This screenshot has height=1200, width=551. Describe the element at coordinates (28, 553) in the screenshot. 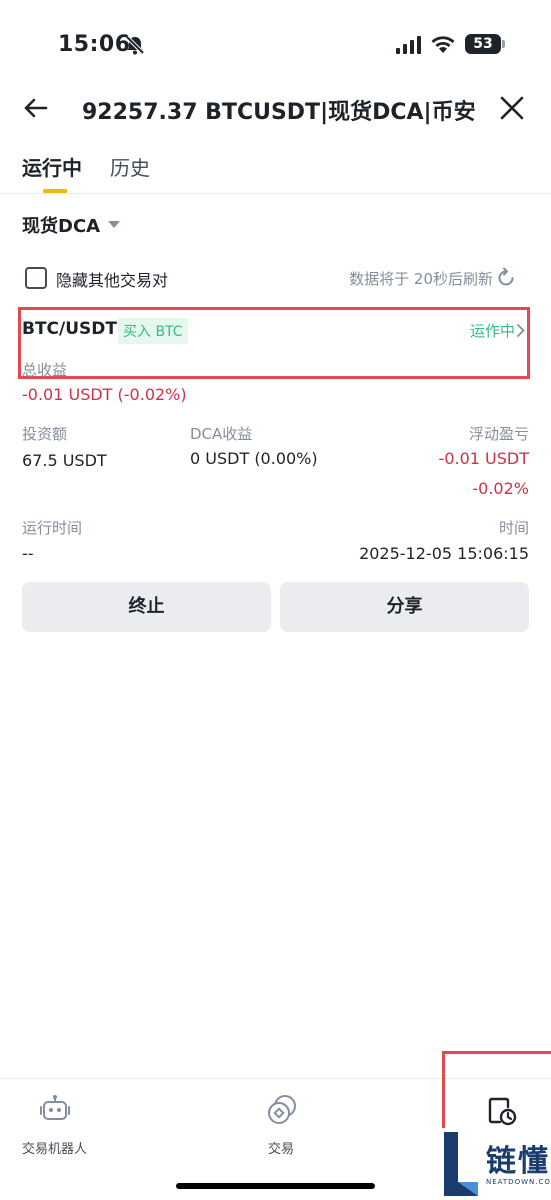

I see `runtime-value: --` at that location.